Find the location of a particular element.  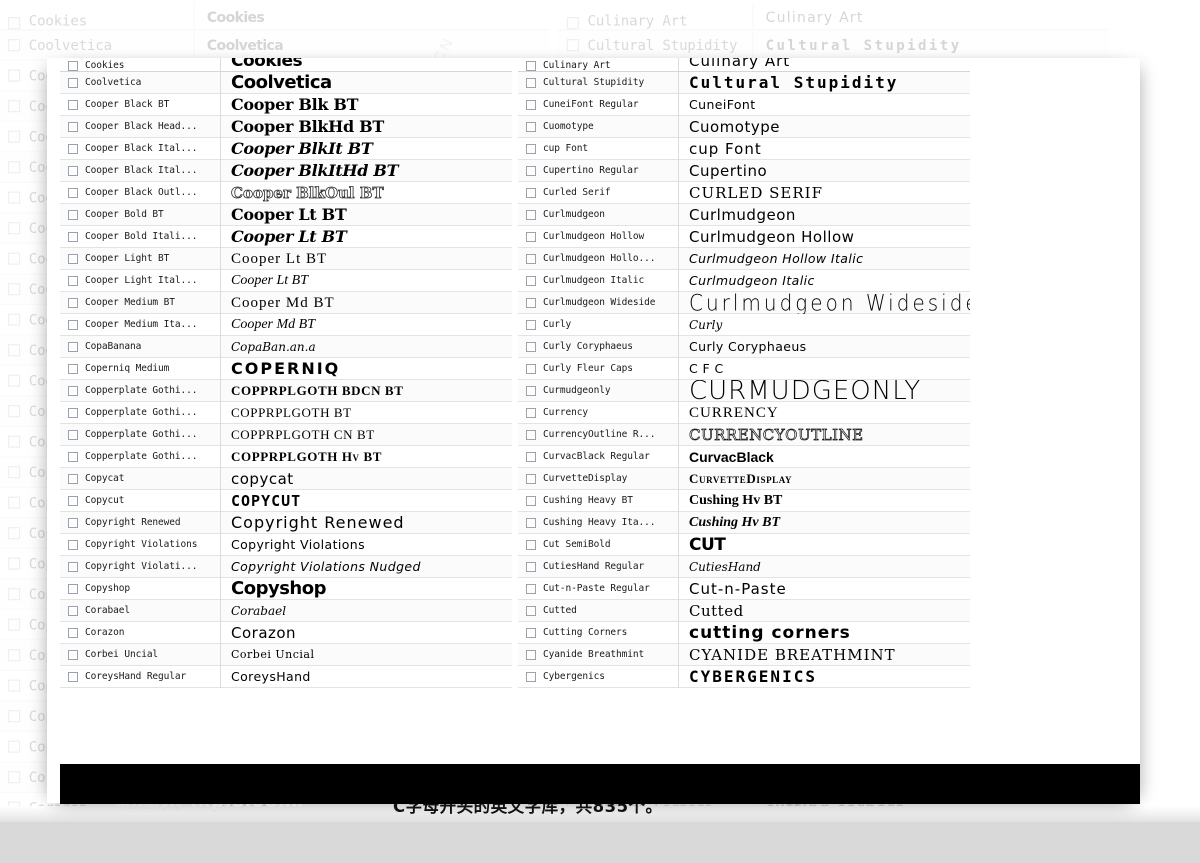

font-list-row: CutiesHand Regular CutiesHand is located at coordinates (744, 566).